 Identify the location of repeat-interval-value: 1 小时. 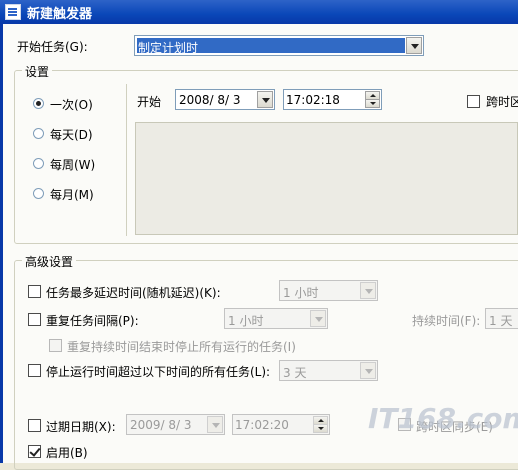
(246, 321).